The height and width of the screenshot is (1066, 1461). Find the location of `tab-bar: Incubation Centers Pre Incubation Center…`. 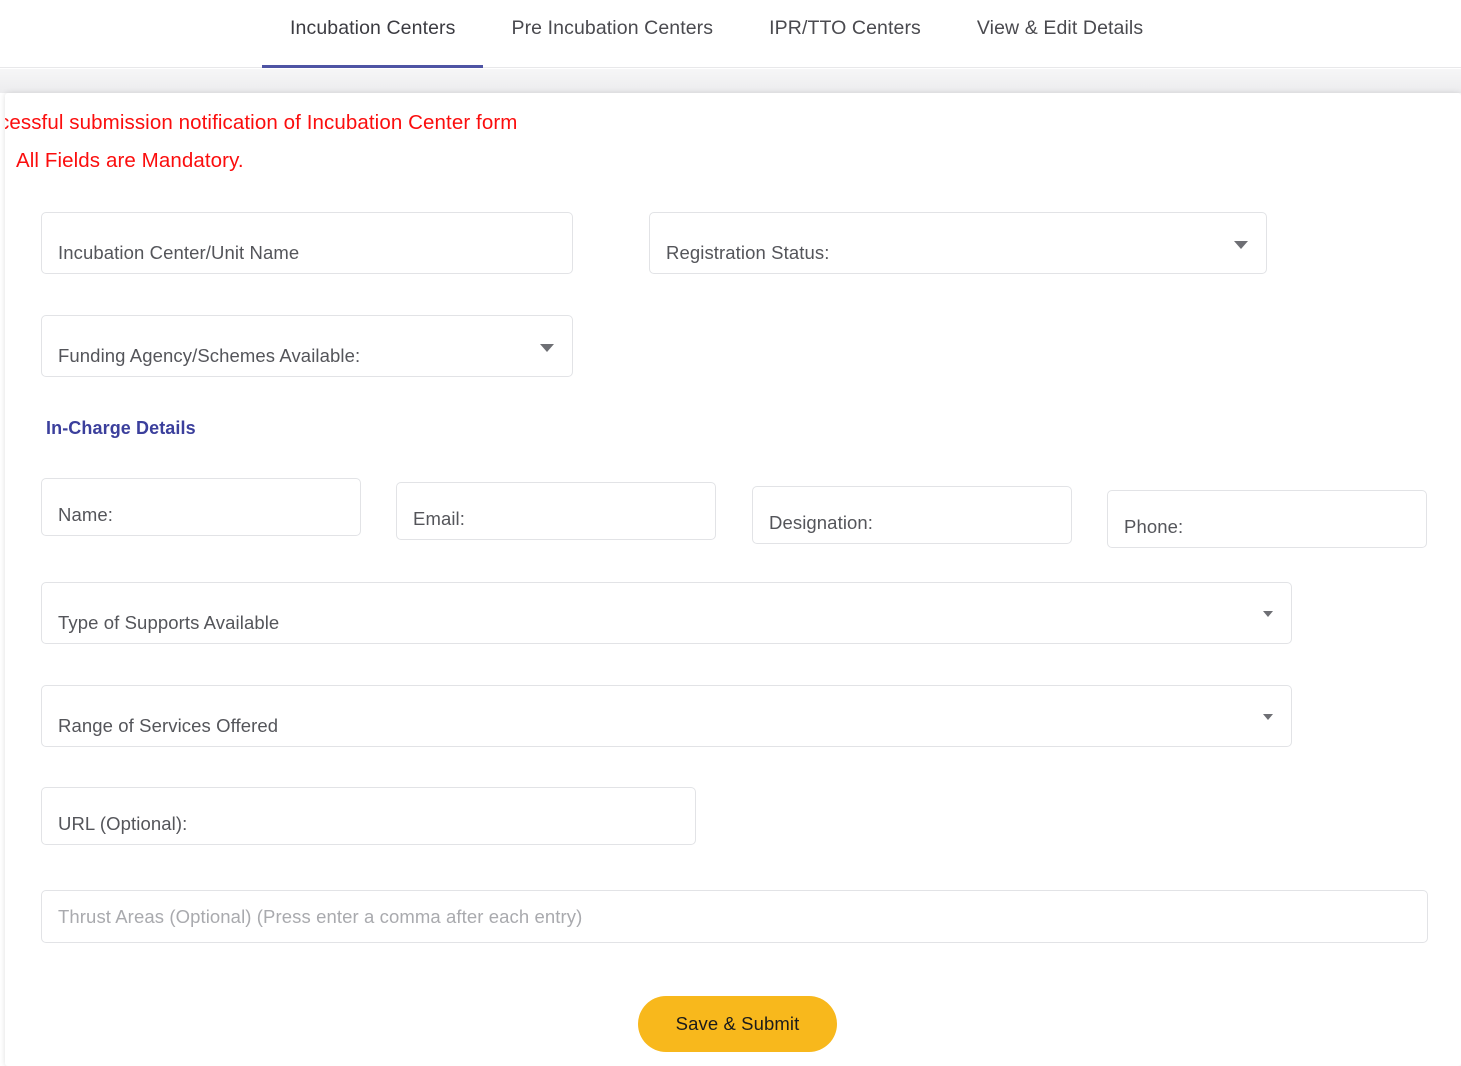

tab-bar: Incubation Centers Pre Incubation Center… is located at coordinates (730, 34).